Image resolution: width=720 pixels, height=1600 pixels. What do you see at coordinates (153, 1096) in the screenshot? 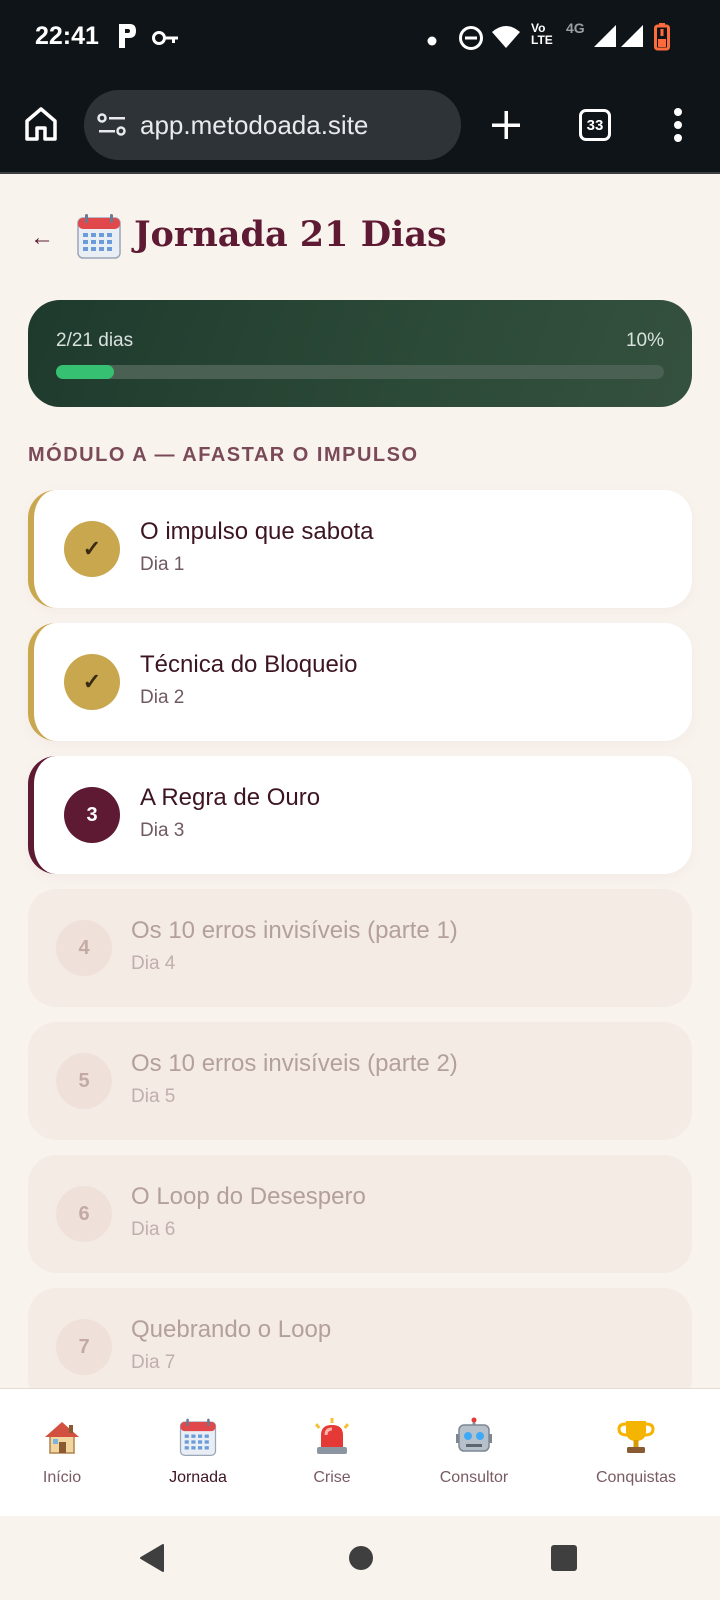
I see `lesson-day: Dia 5` at bounding box center [153, 1096].